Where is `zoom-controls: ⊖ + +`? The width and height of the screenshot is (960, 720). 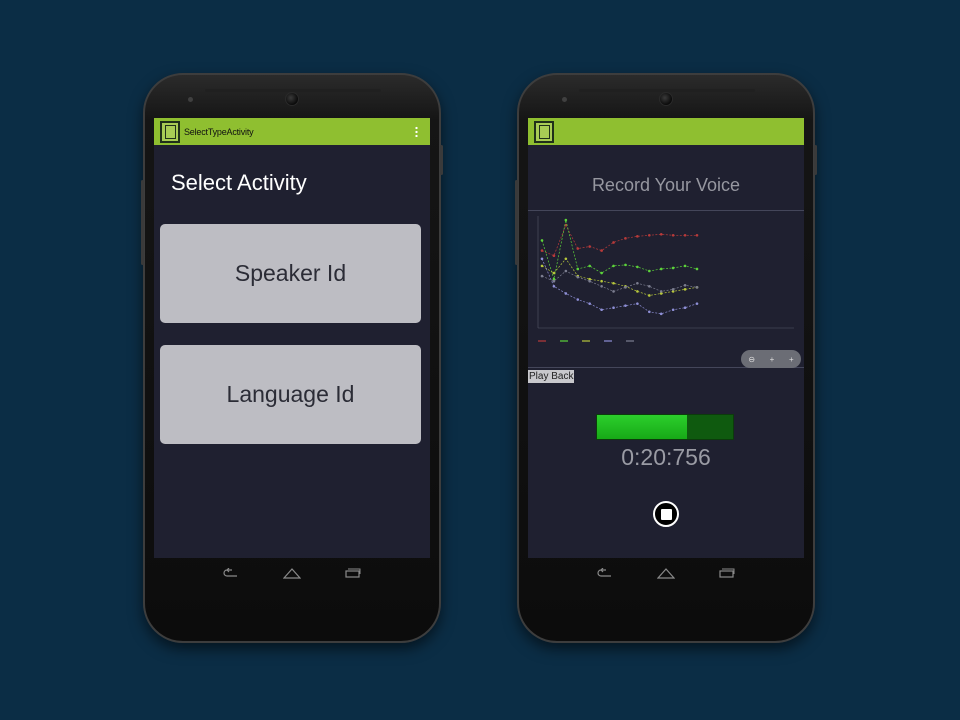
zoom-controls: ⊖ + + is located at coordinates (771, 359).